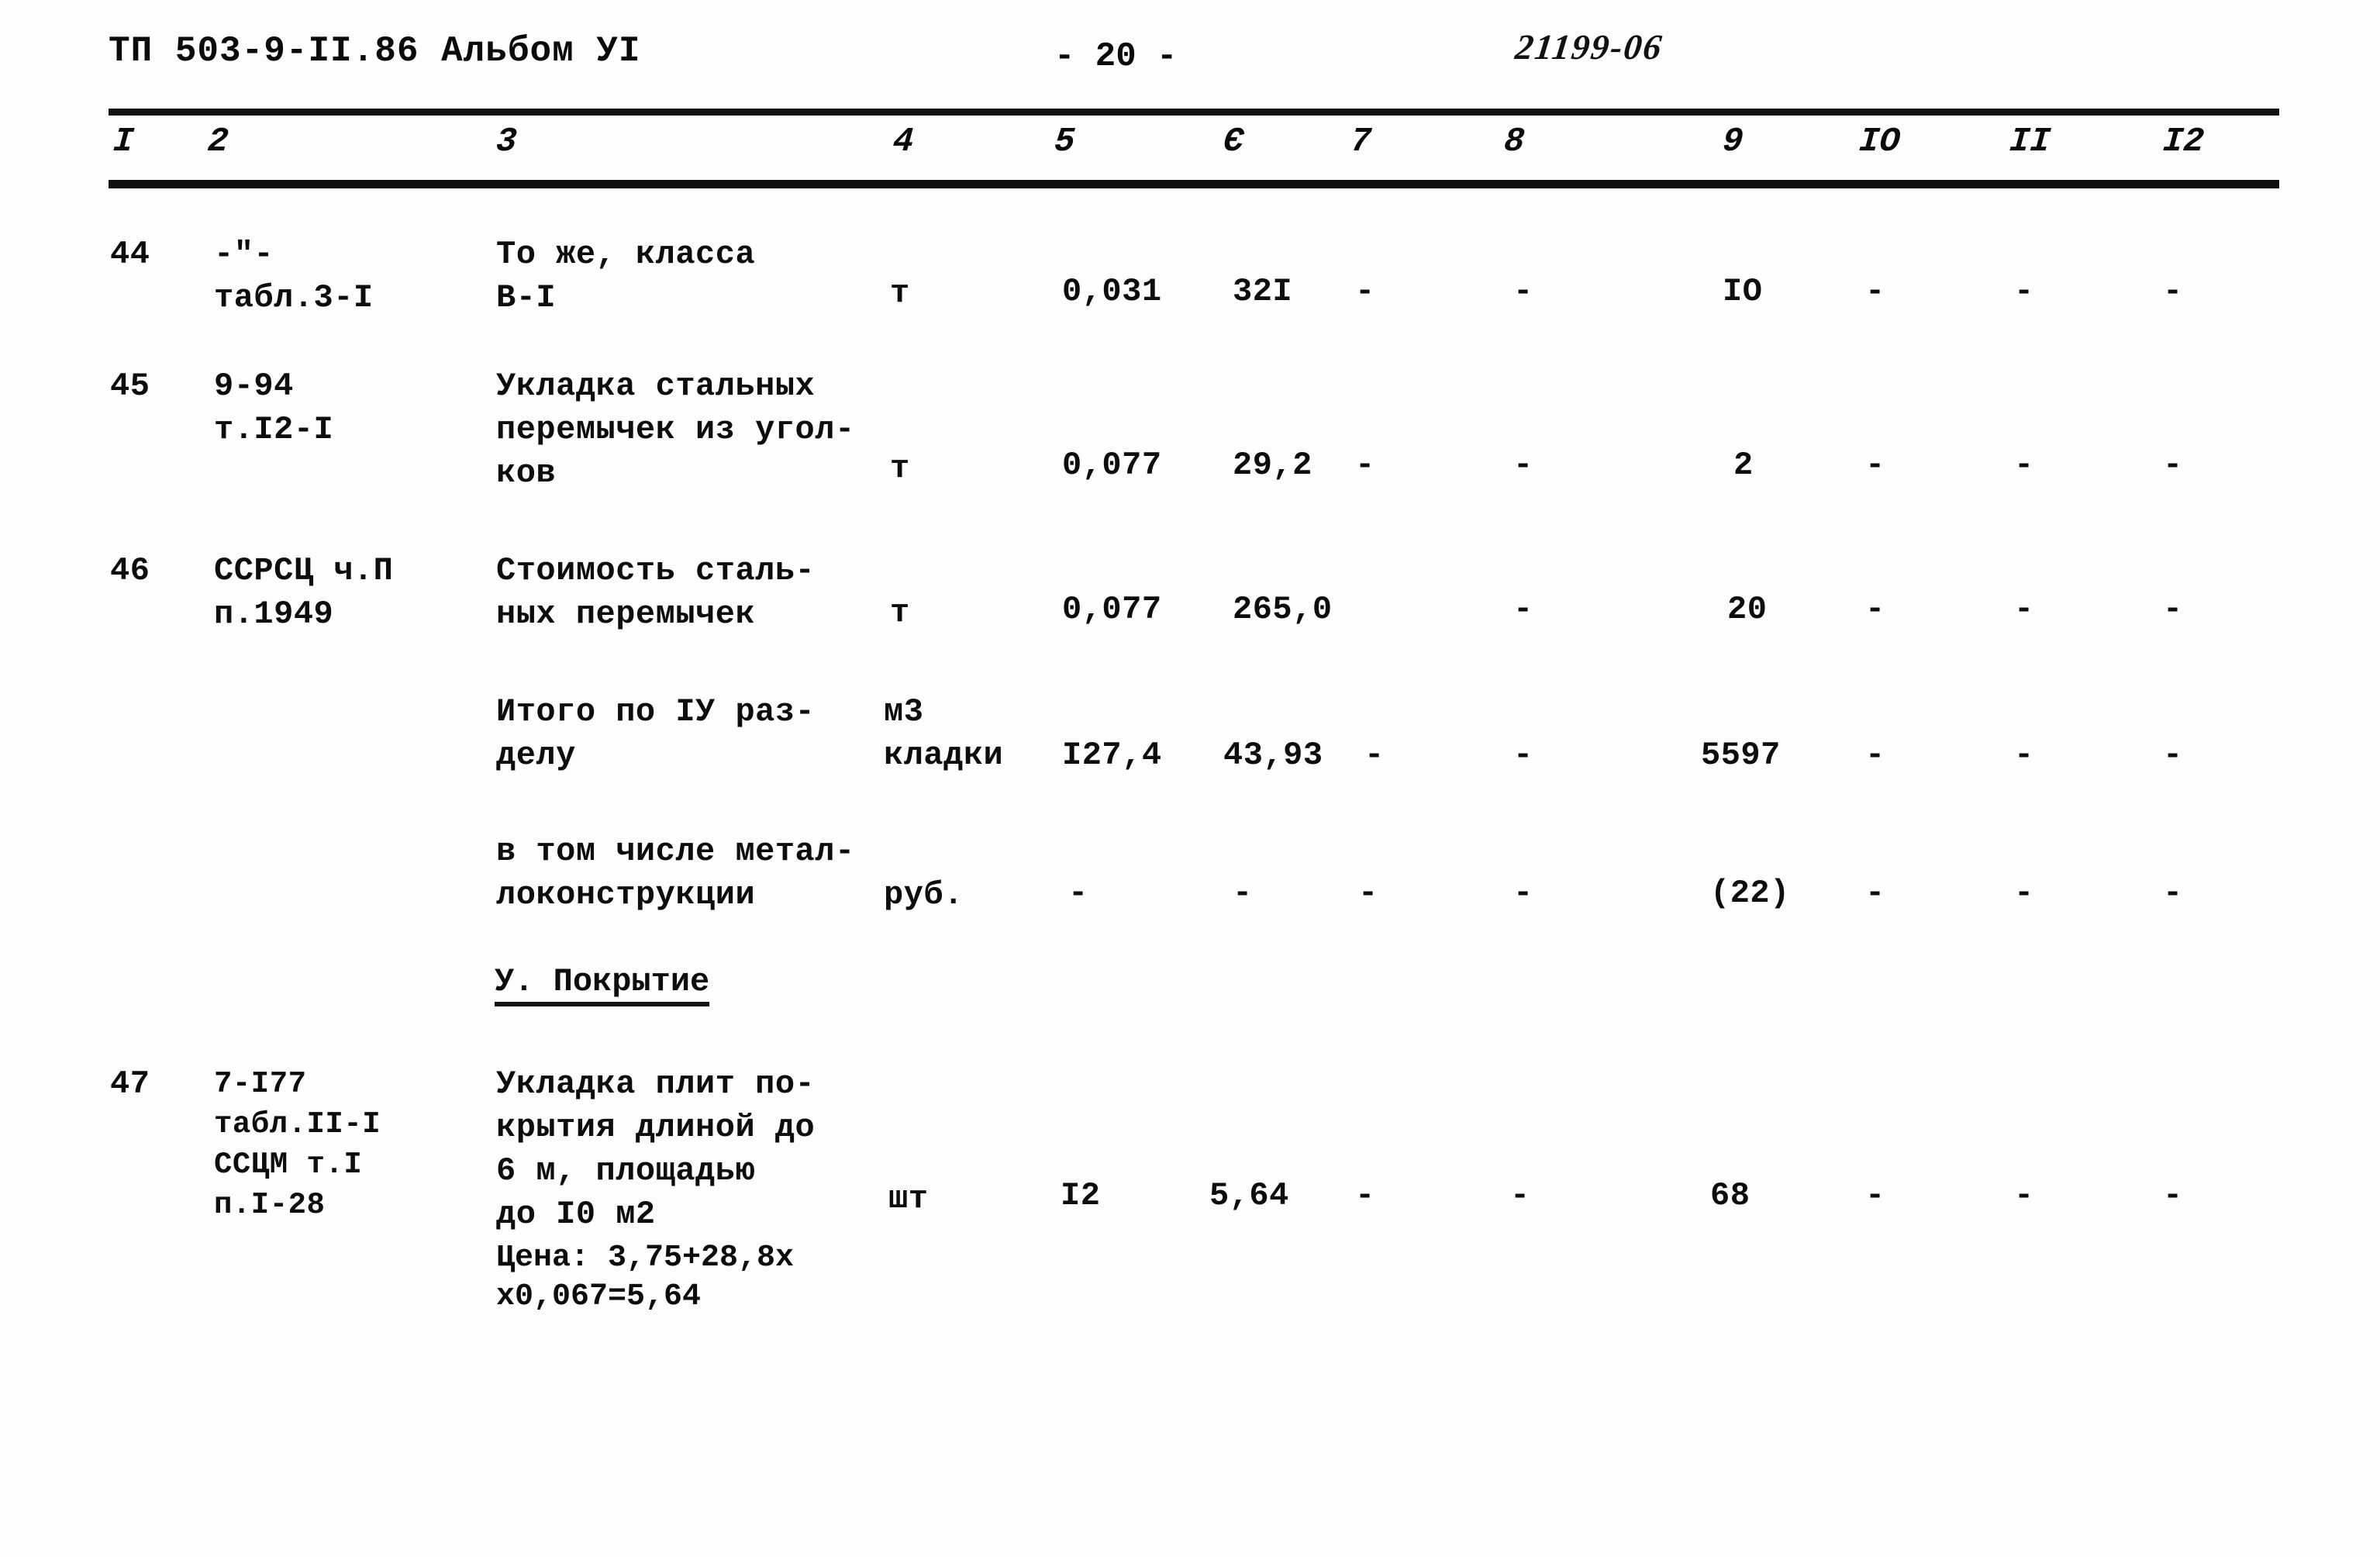  What do you see at coordinates (2030, 142) in the screenshot?
I see `column-header-11: II` at bounding box center [2030, 142].